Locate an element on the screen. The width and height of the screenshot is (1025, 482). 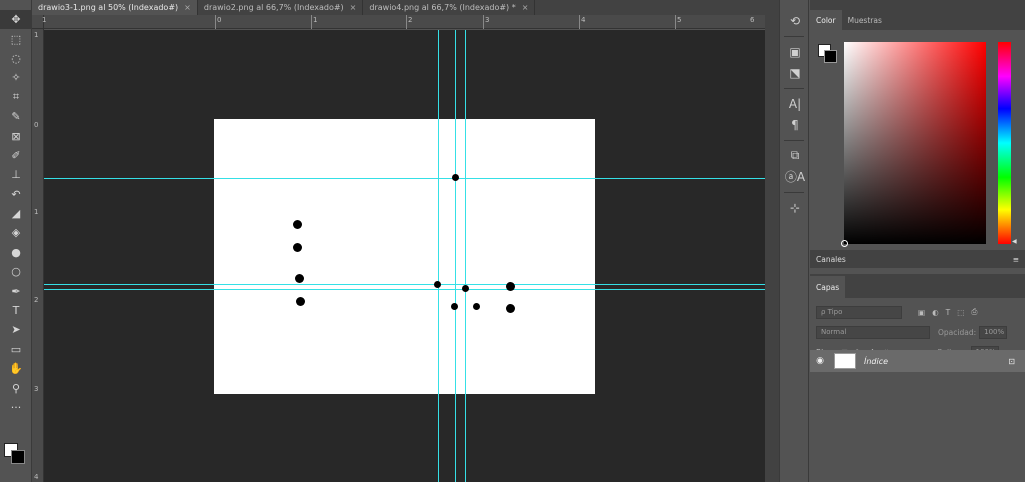
layer-name: Índice is located at coordinates (876, 361).